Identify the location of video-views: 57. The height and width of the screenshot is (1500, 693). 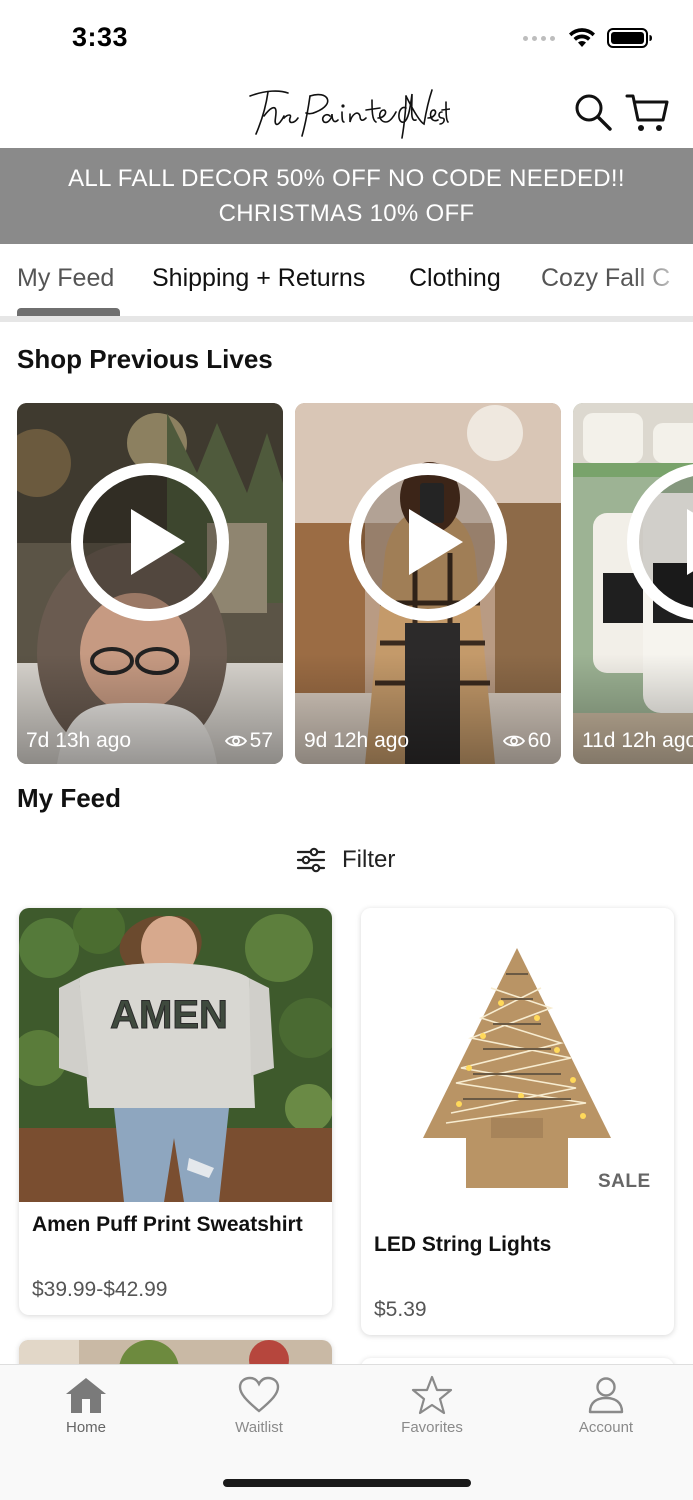
(248, 741).